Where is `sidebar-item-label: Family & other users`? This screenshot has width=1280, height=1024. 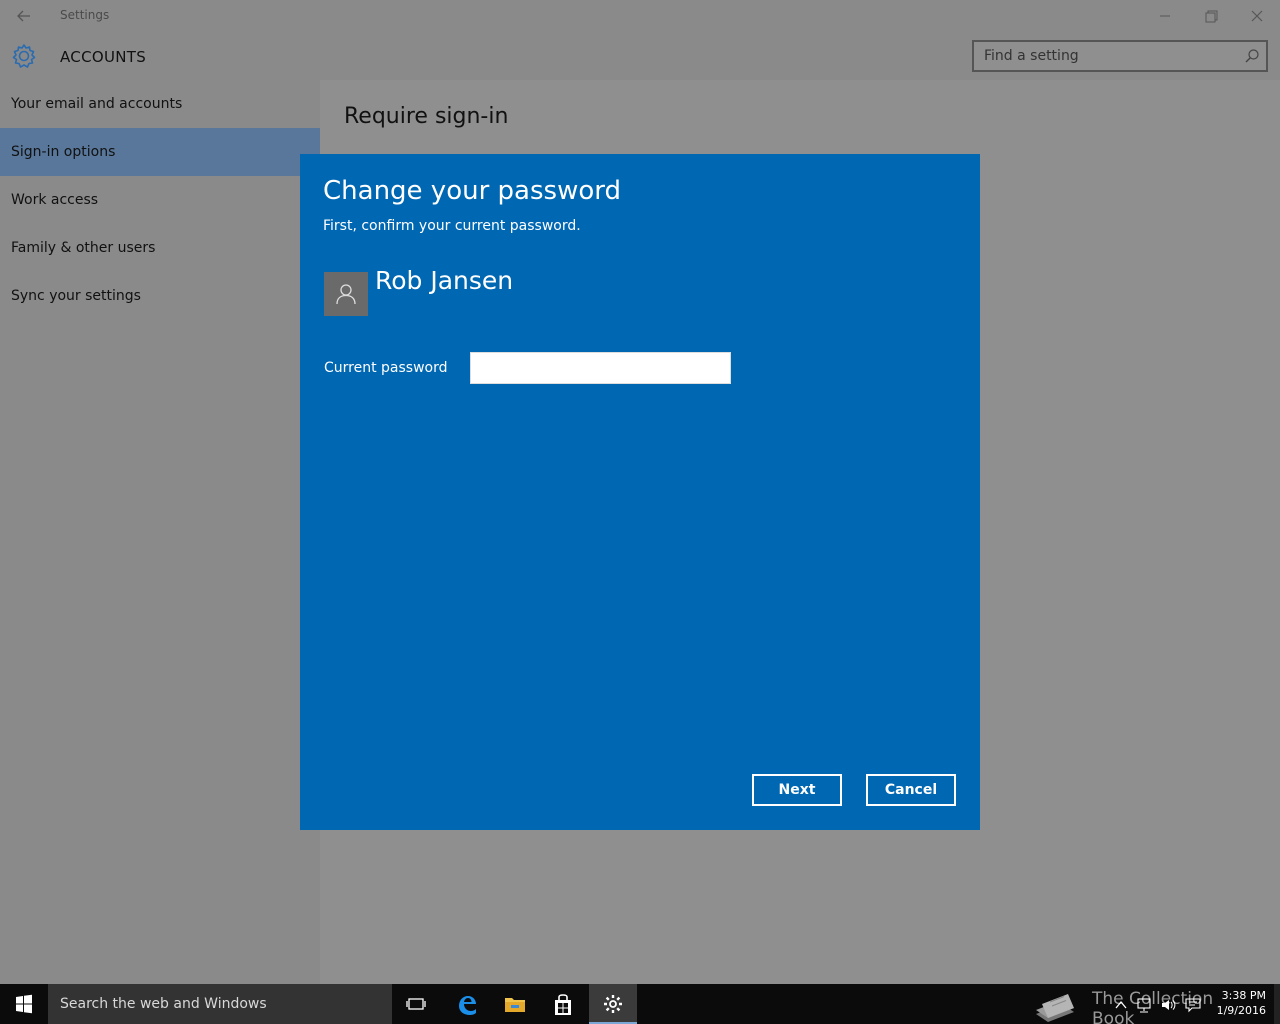 sidebar-item-label: Family & other users is located at coordinates (83, 248).